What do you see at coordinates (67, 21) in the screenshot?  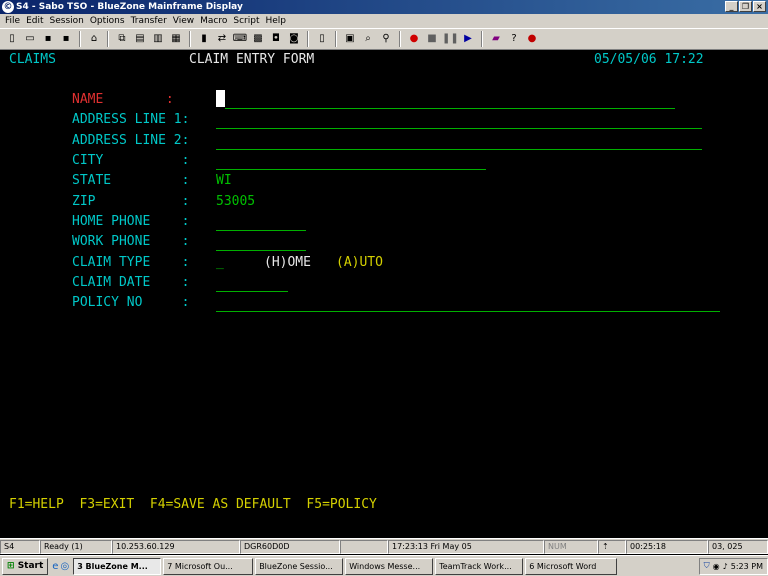 I see `menu-session: Session` at bounding box center [67, 21].